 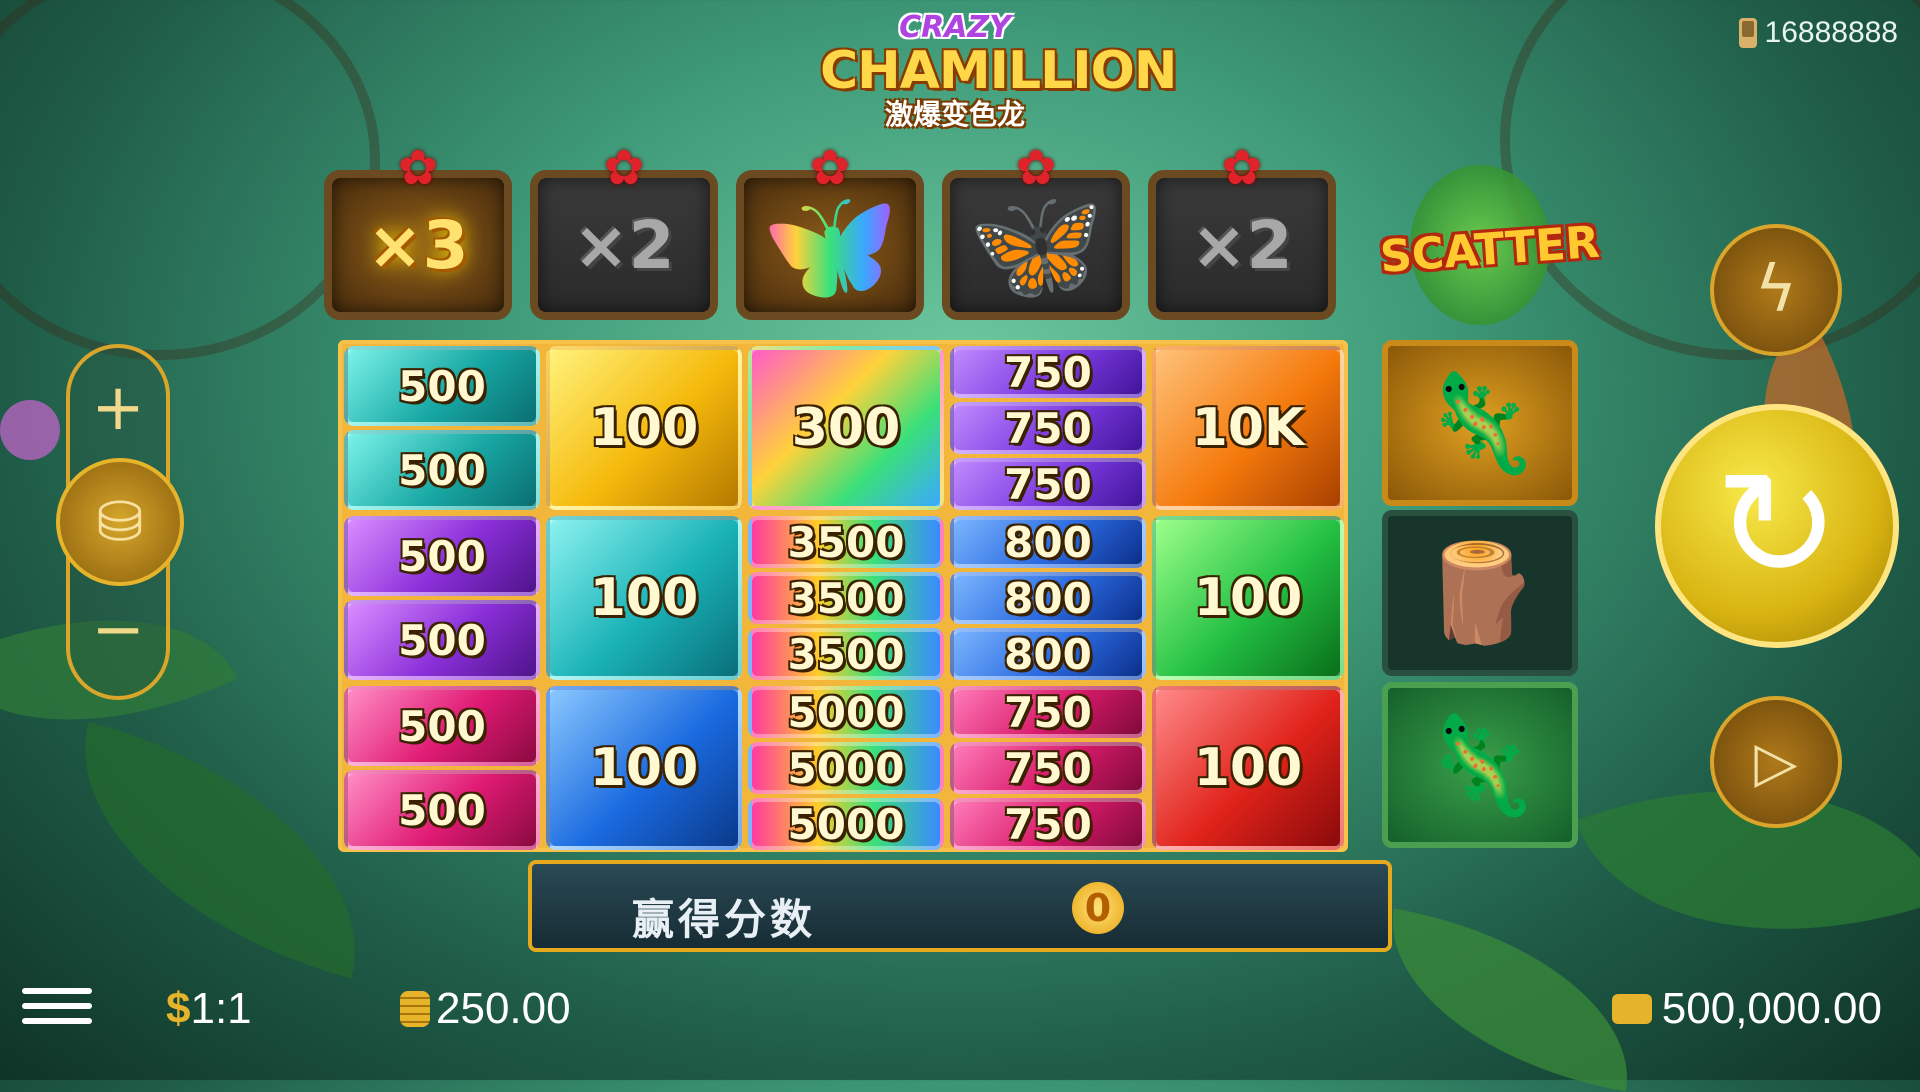 I want to click on gem-value: 300, so click(x=846, y=428).